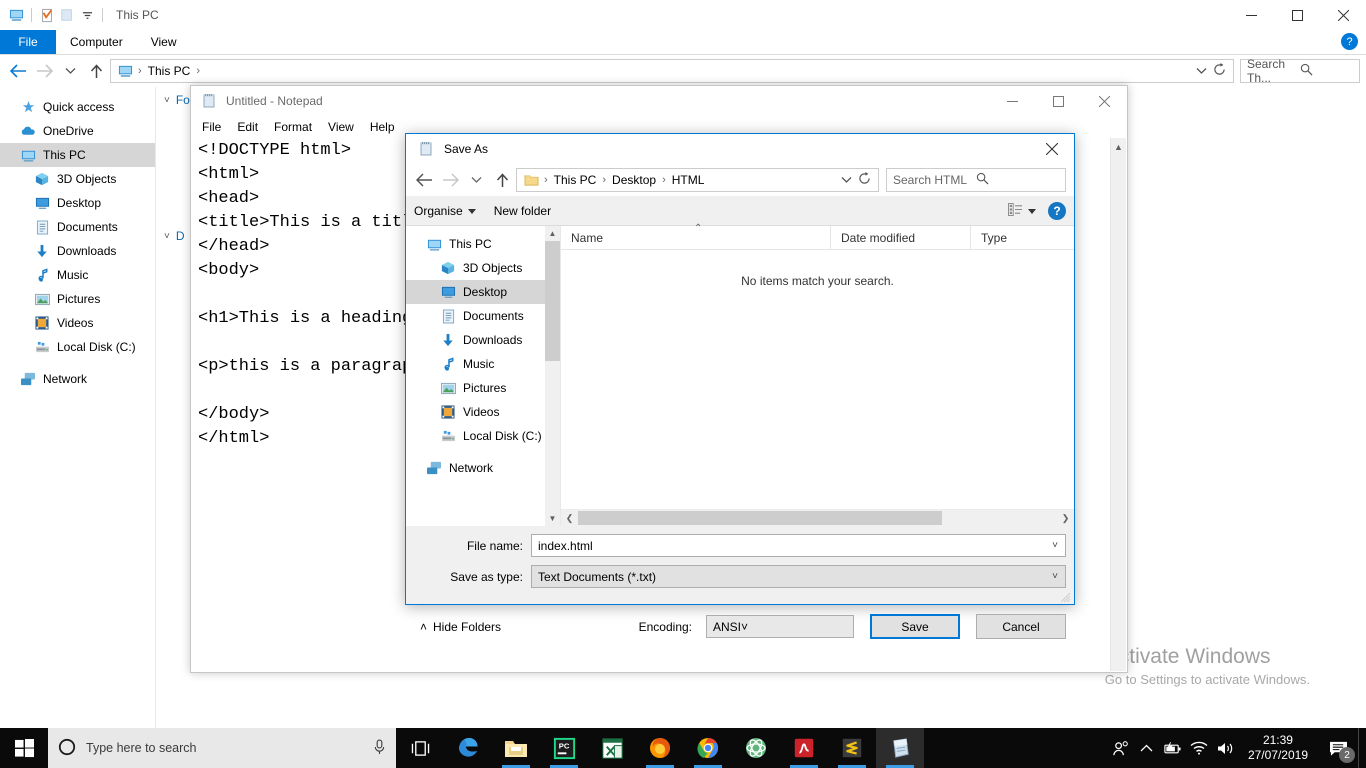 The width and height of the screenshot is (1366, 768). I want to click on taskbar-app-pycharm: PC, so click(564, 748).